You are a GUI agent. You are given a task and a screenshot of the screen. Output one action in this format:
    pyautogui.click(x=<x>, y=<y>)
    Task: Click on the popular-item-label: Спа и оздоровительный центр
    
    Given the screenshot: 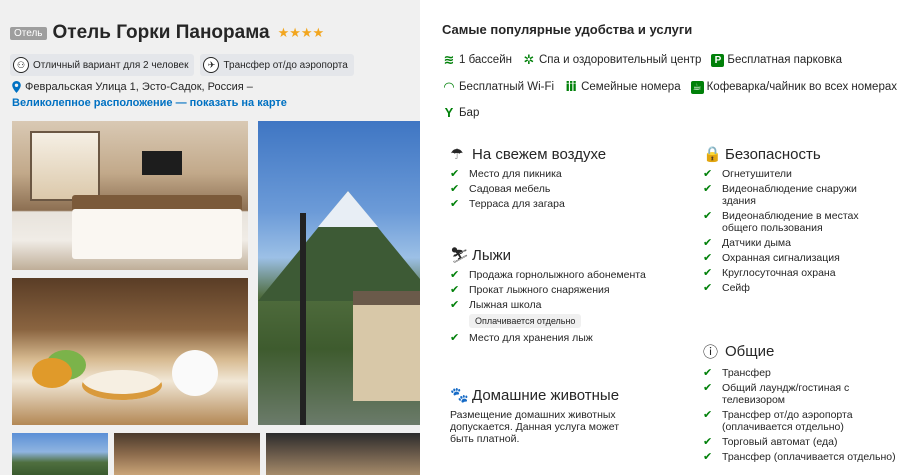 What is the action you would take?
    pyautogui.click(x=620, y=60)
    